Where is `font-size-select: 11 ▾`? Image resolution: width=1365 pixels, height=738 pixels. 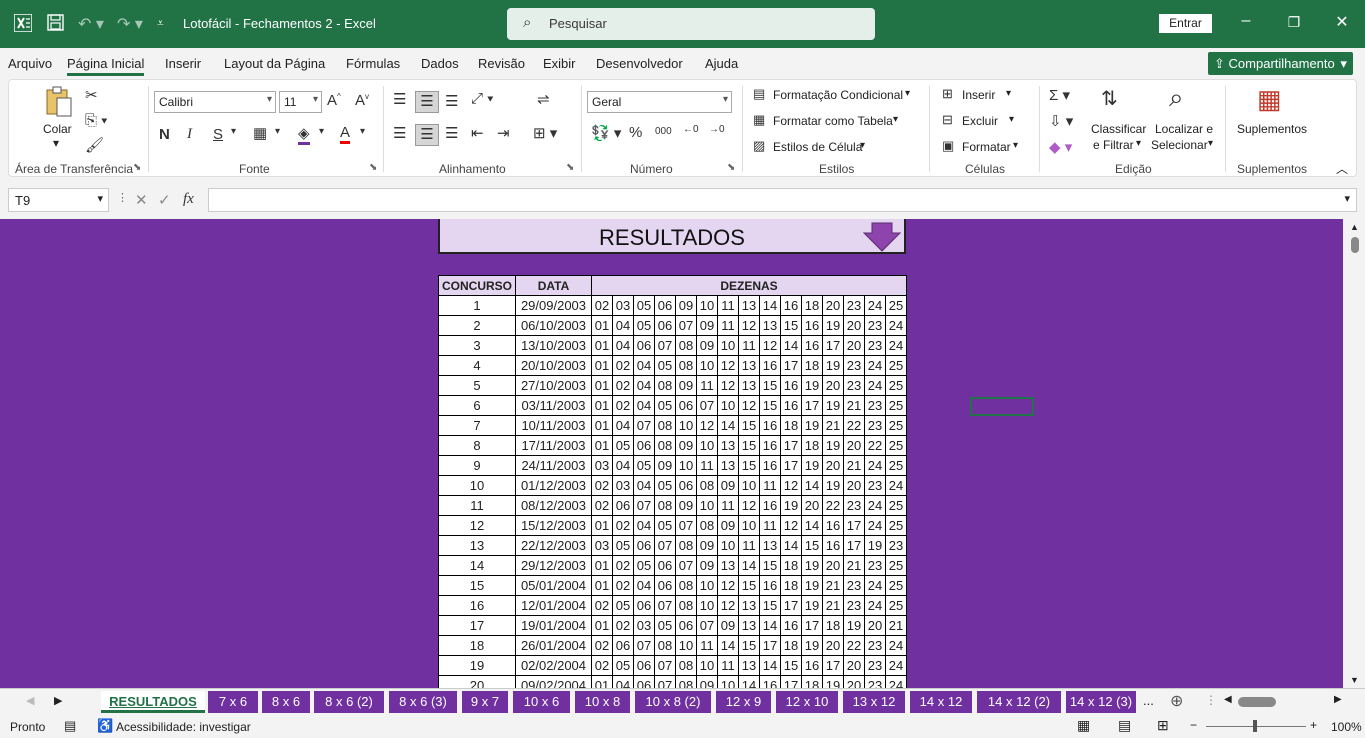 font-size-select: 11 ▾ is located at coordinates (300, 102).